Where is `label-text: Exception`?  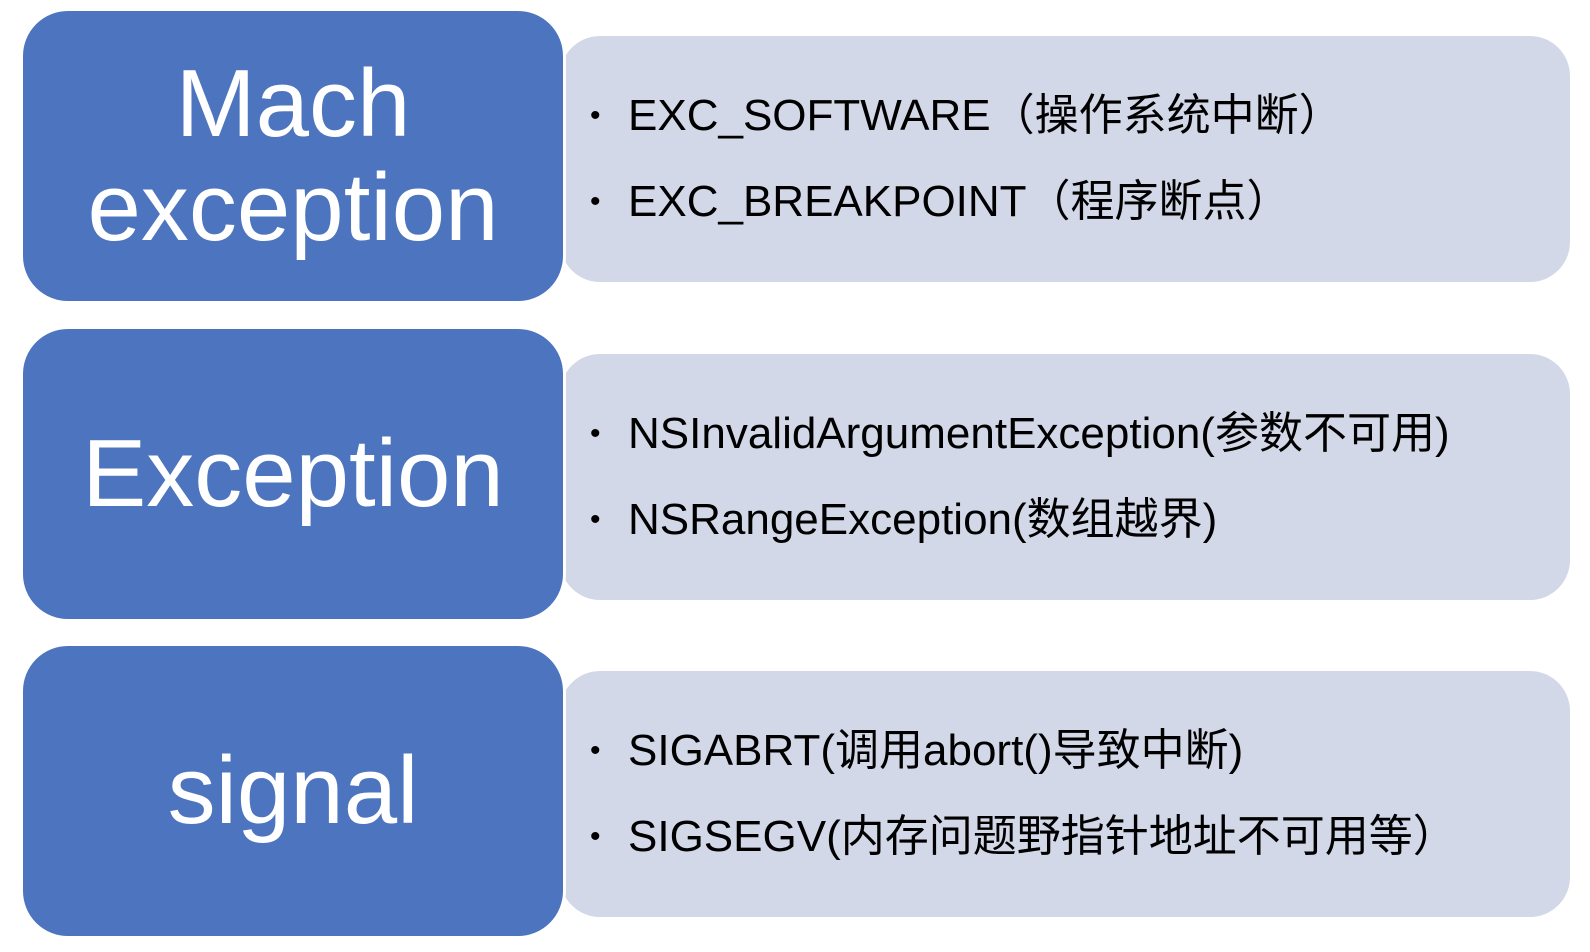
label-text: Exception is located at coordinates (293, 473).